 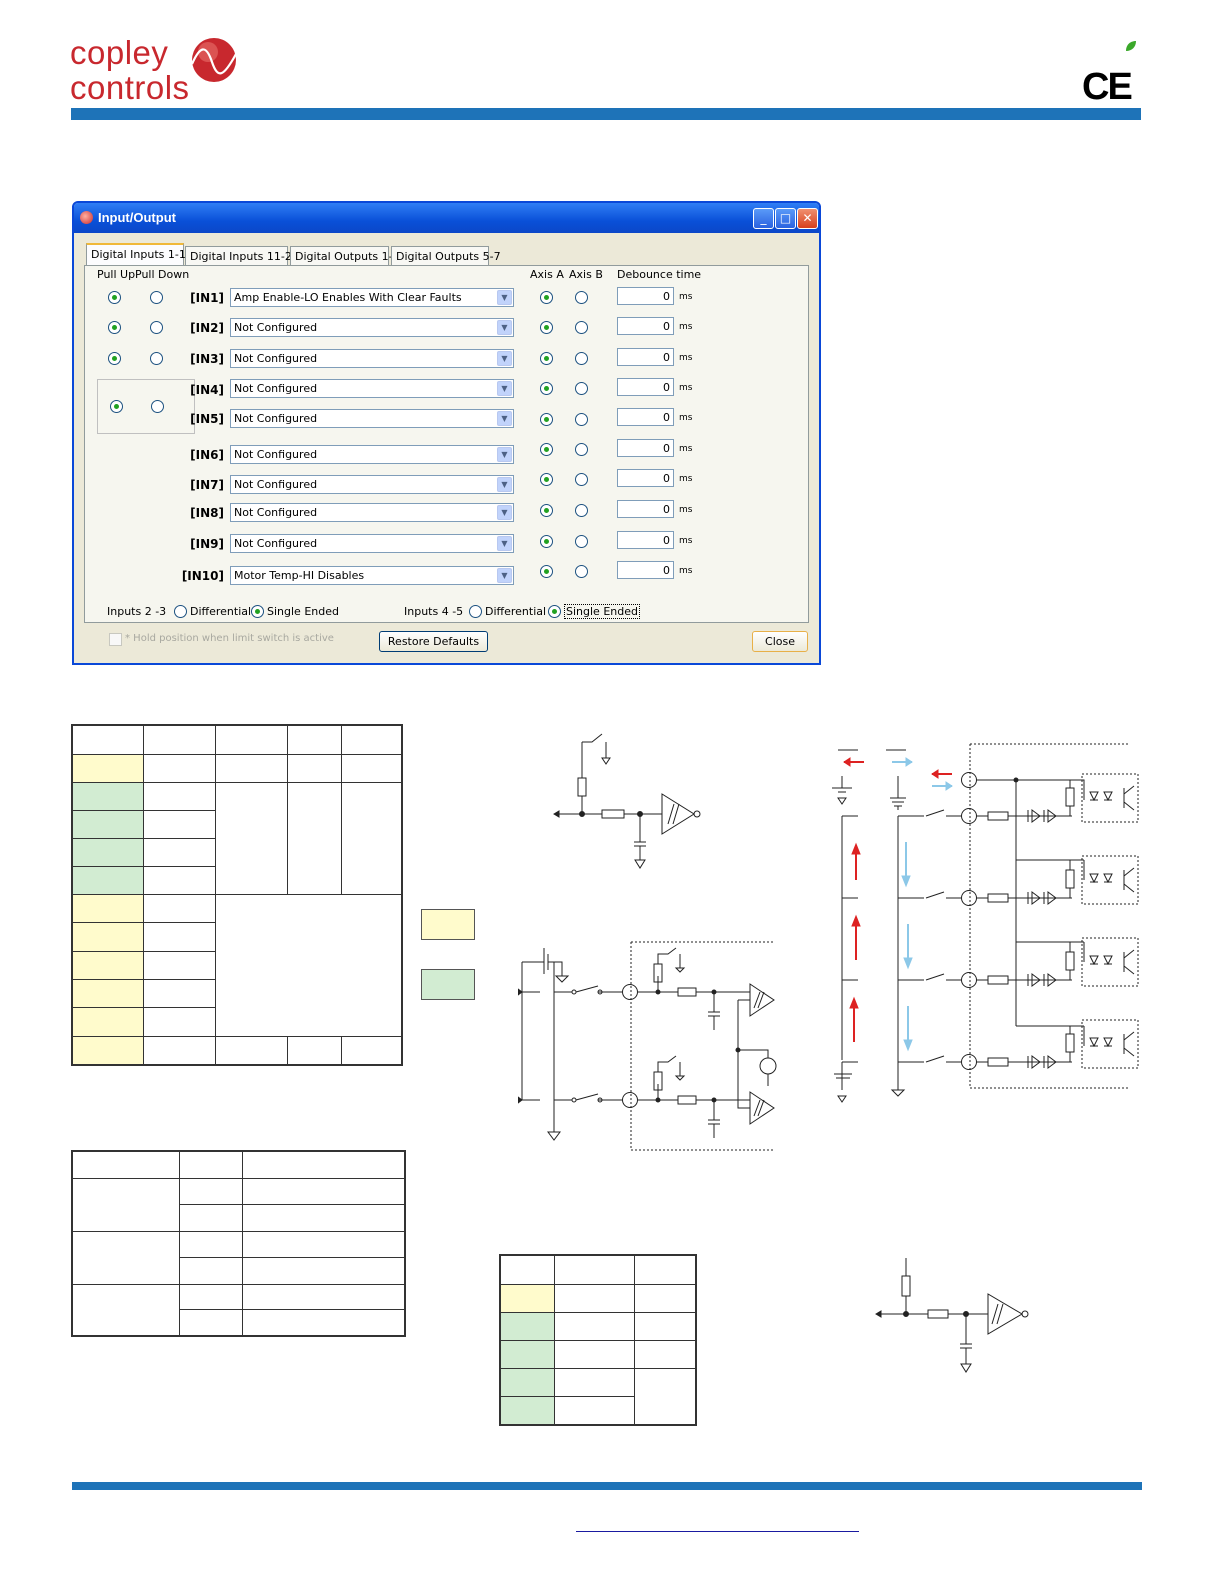 I want to click on debounce-input-in10: 0, so click(x=645, y=570).